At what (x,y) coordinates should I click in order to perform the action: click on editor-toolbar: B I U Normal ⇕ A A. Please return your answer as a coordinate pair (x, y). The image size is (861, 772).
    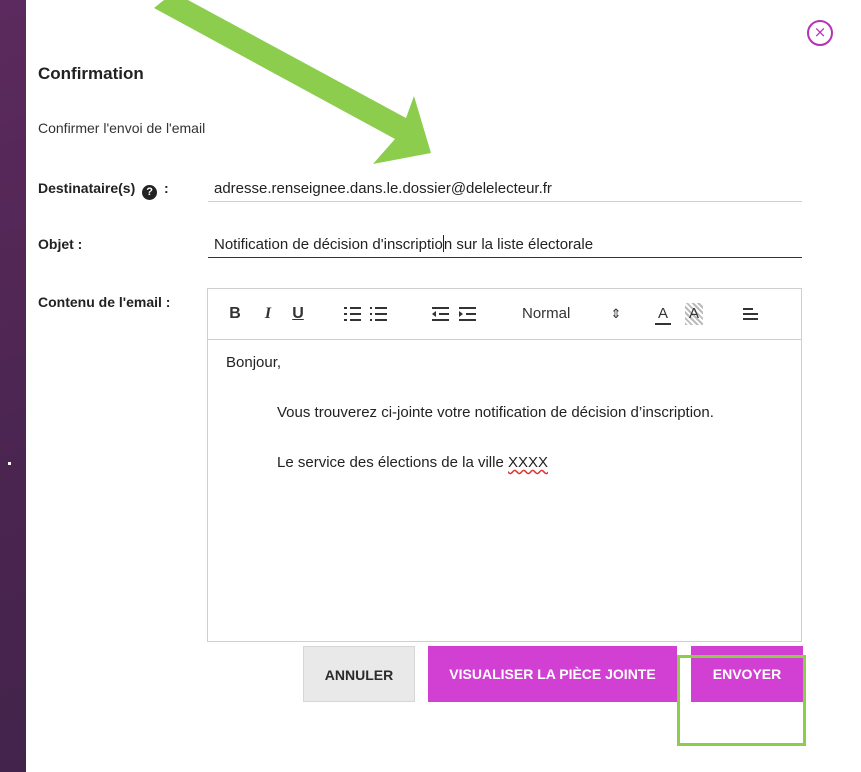
    Looking at the image, I should click on (504, 314).